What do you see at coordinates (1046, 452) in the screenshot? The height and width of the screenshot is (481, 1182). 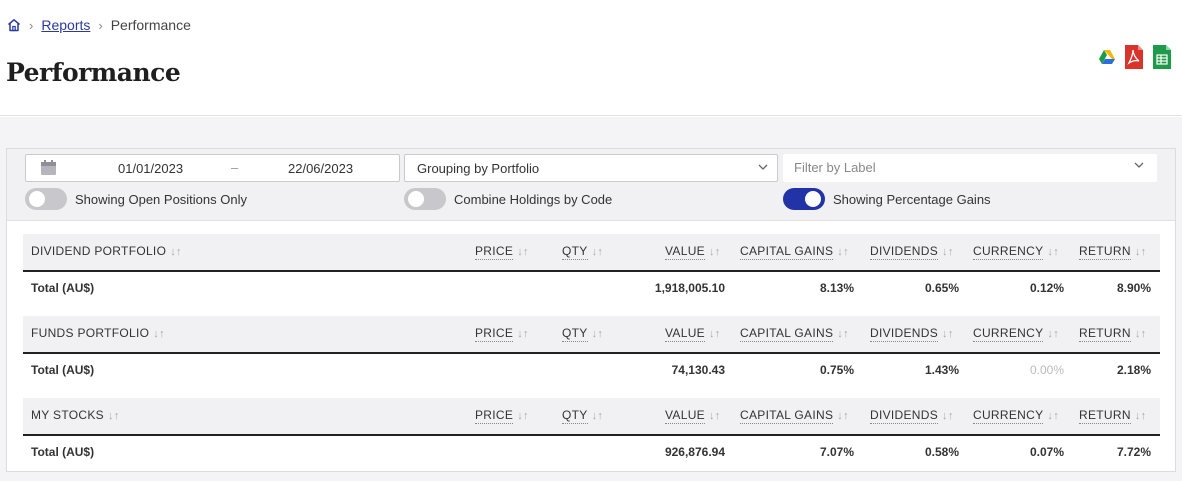 I see `total-currency: 0.07%` at bounding box center [1046, 452].